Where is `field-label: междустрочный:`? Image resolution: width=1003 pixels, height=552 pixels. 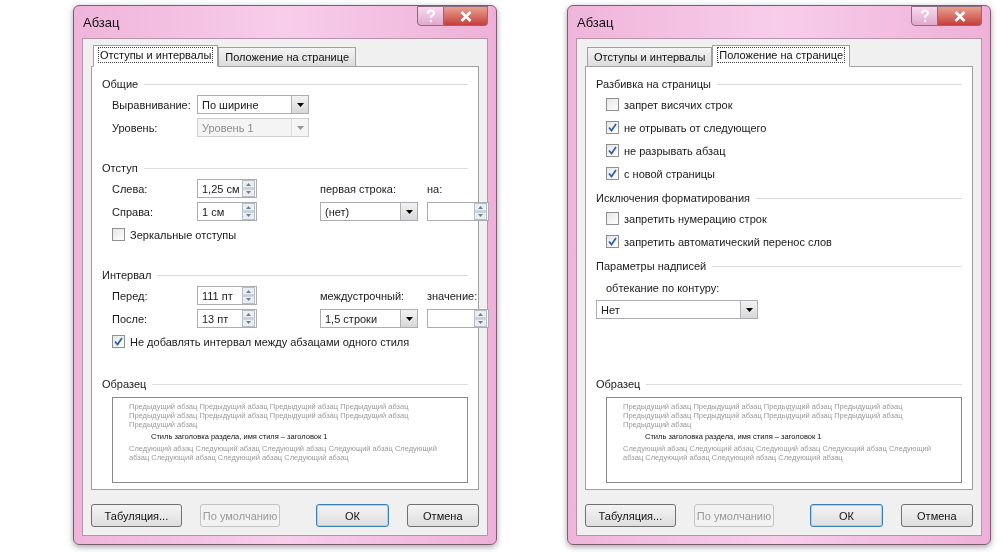 field-label: междустрочный: is located at coordinates (363, 295).